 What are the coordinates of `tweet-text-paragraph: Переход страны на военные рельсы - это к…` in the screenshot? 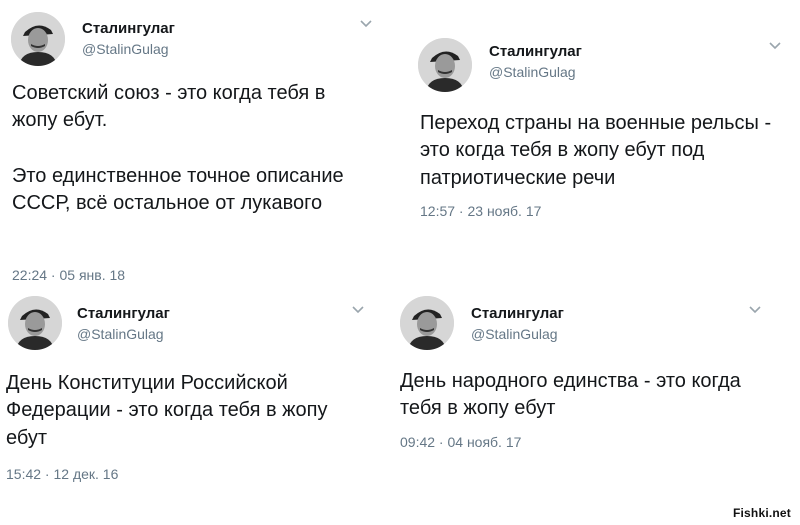 It's located at (596, 150).